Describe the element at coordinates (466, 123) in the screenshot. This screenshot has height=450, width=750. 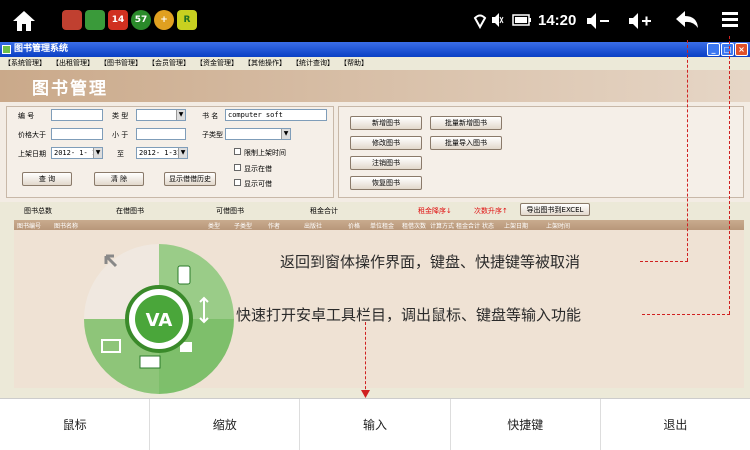
I see `batch-add-button: 批量新增图书` at that location.